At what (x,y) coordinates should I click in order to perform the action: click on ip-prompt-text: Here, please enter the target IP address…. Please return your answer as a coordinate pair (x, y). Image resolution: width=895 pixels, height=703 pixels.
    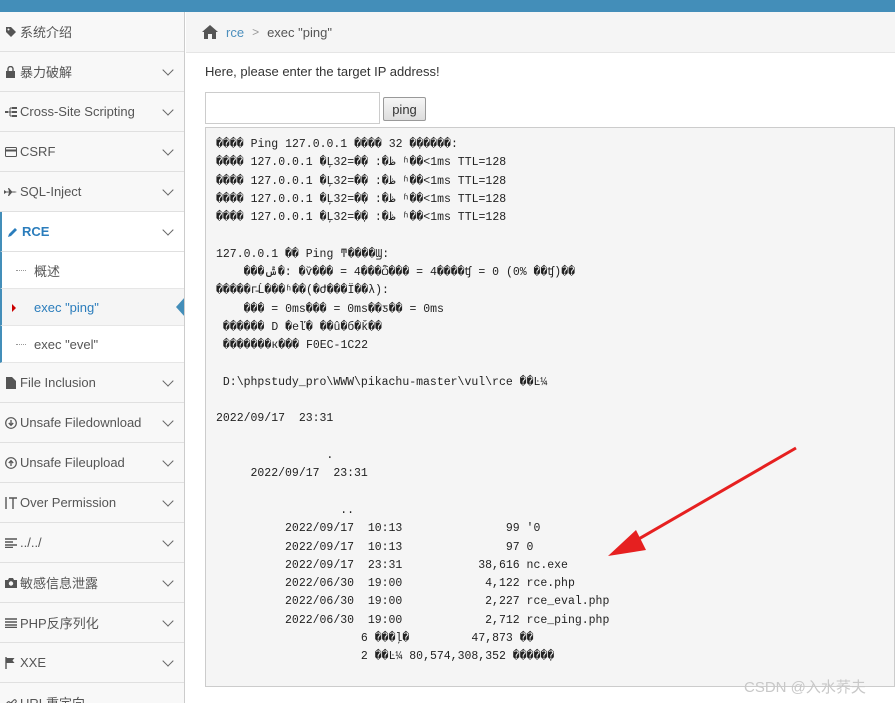
    Looking at the image, I should click on (322, 71).